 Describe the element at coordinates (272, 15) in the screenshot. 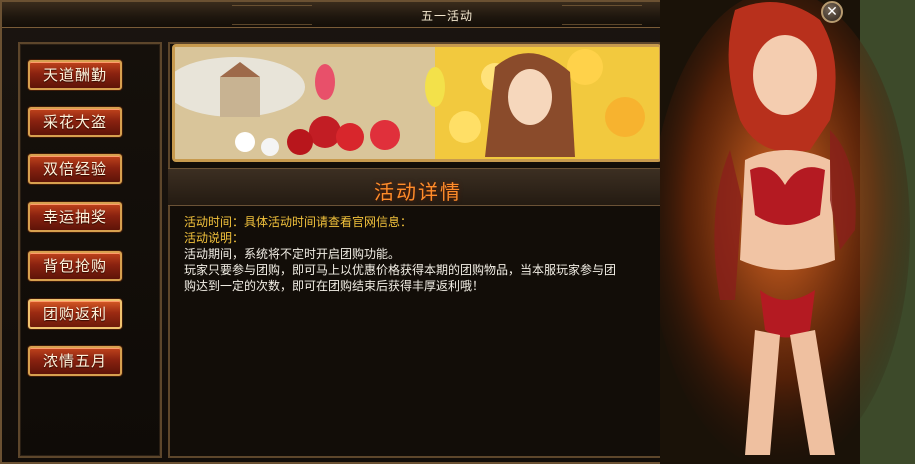

I see `title-ornament-left` at that location.